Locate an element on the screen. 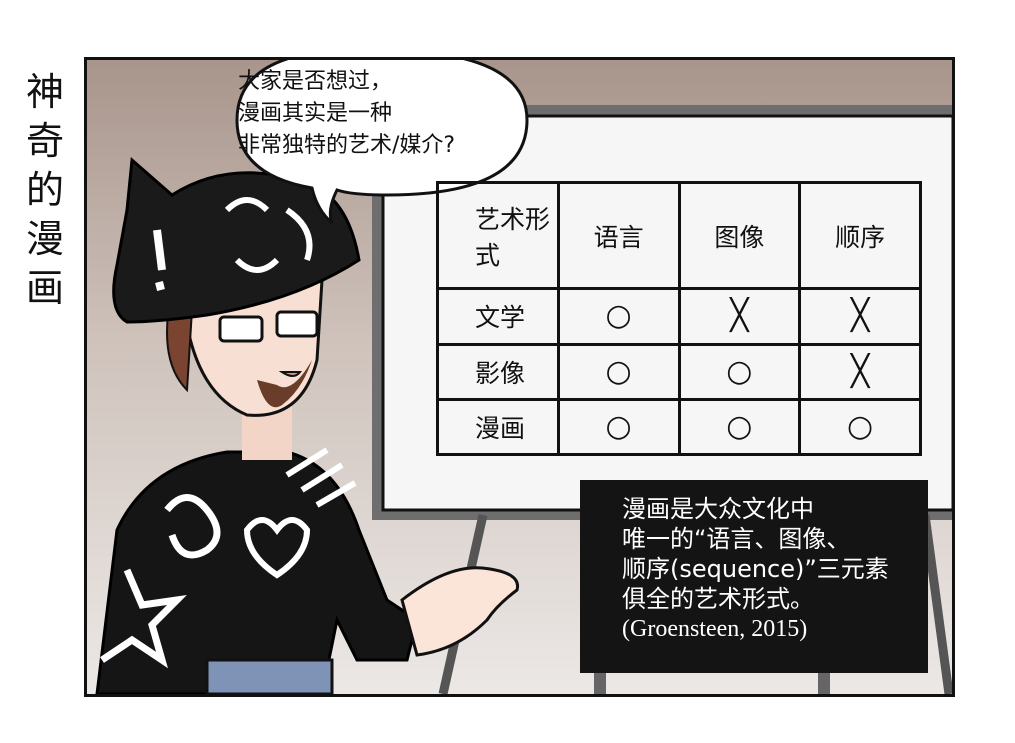  row-label-film: 影像 is located at coordinates (498, 371).